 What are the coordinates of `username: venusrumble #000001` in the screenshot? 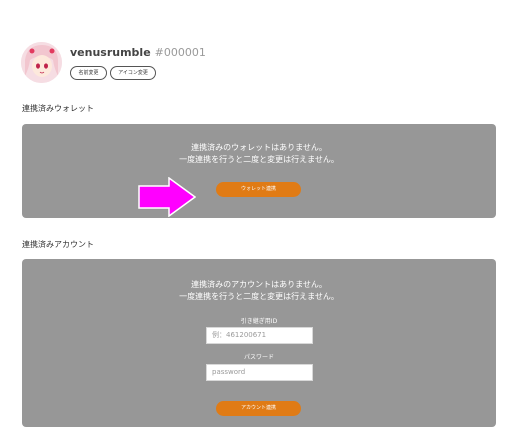 It's located at (138, 52).